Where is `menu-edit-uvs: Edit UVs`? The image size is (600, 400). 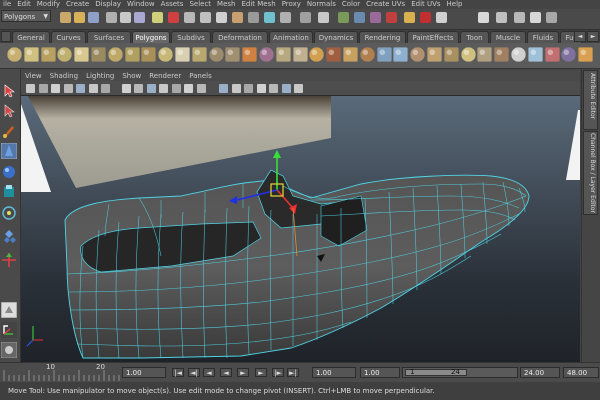 menu-edit-uvs: Edit UVs is located at coordinates (425, 4).